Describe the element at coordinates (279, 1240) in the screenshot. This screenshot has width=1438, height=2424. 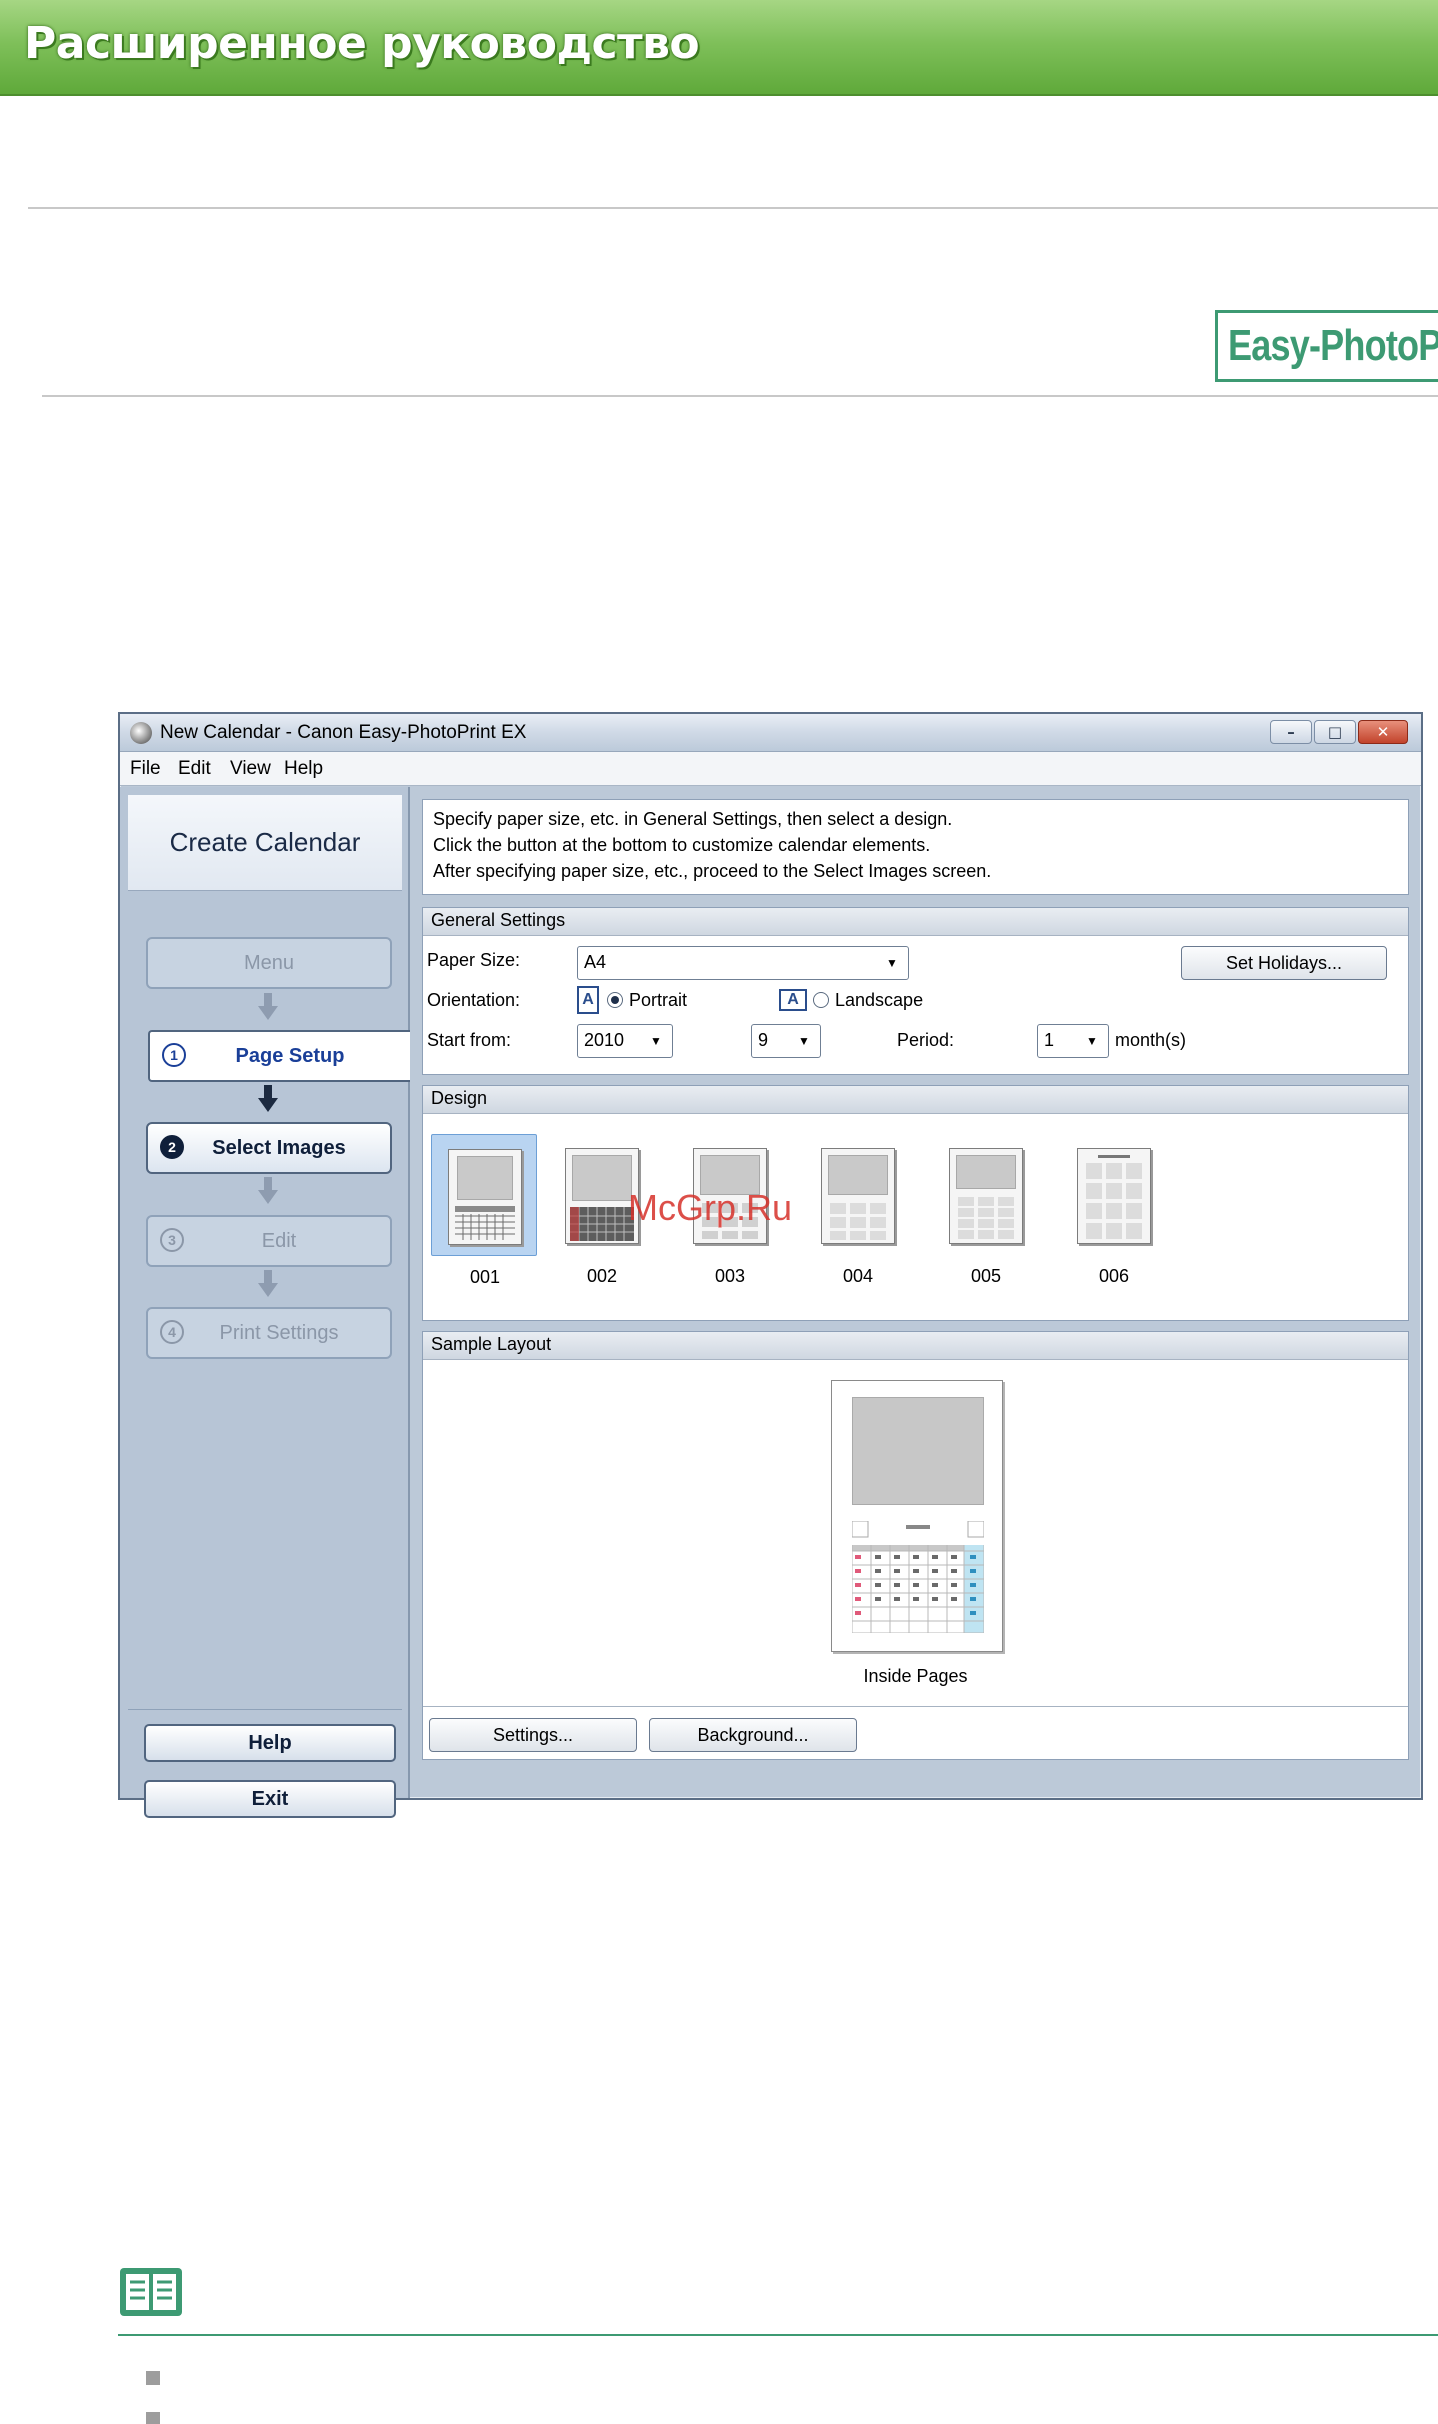
I see `step-label: Edit` at that location.